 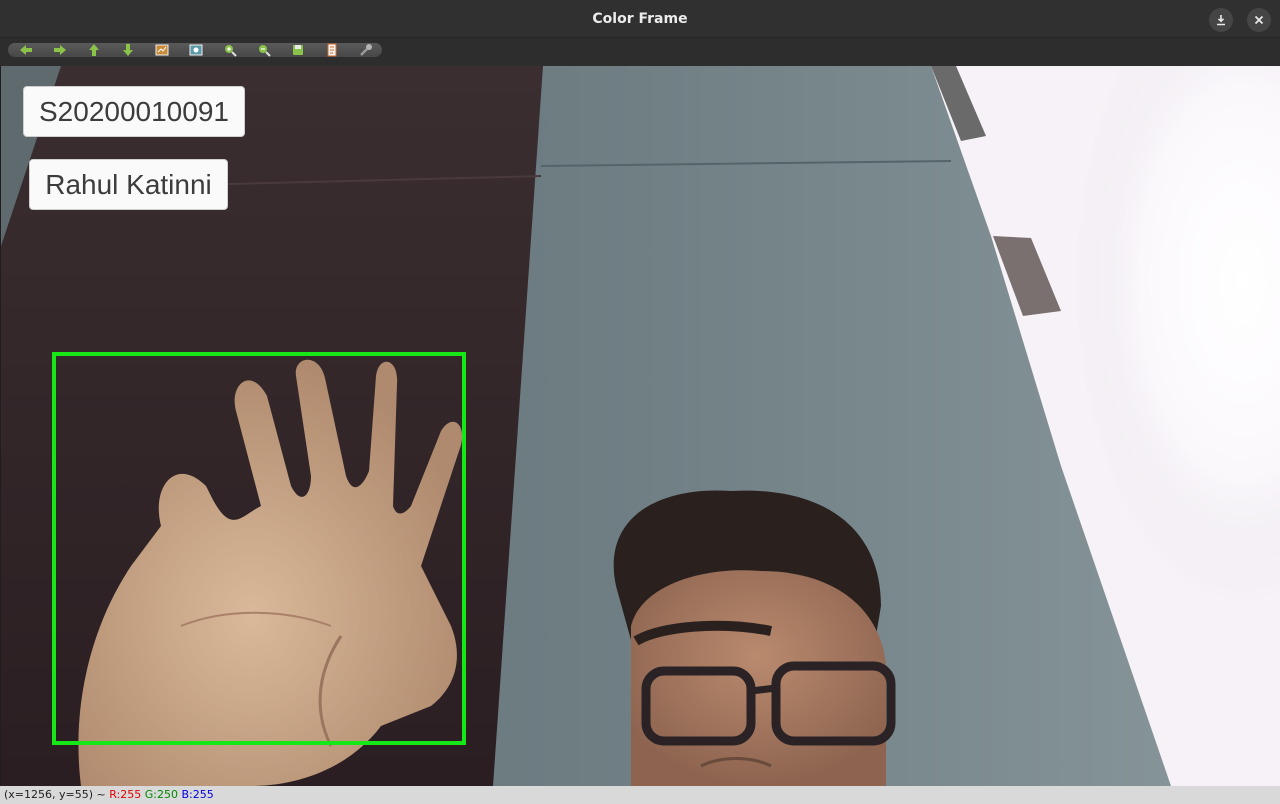 I want to click on window-title: Color Frame, so click(x=640, y=19).